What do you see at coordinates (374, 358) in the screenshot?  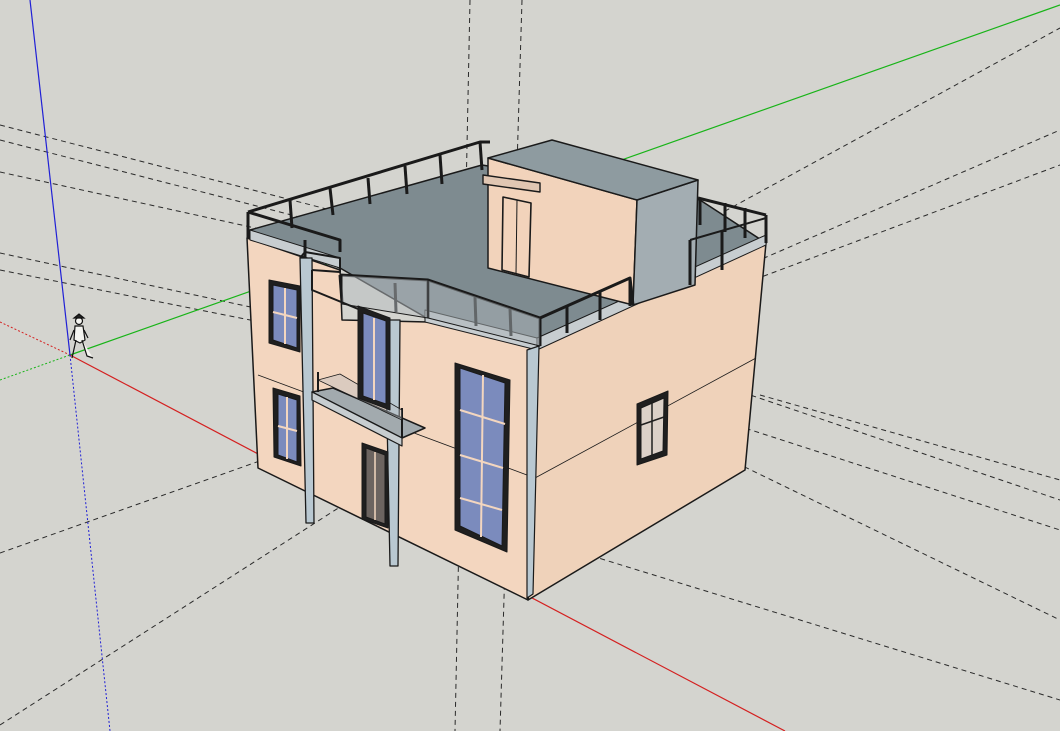 I see `window-upper-middle` at bounding box center [374, 358].